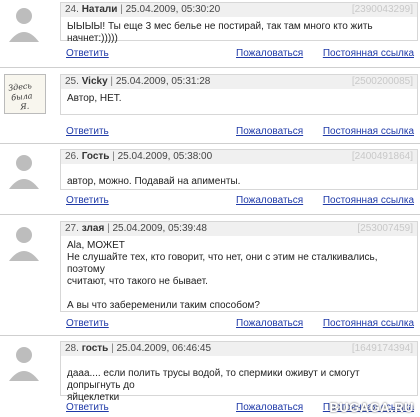 This screenshot has width=420, height=417. I want to click on handwritten-avatar-icon: Здесь была Я., so click(20, 96).